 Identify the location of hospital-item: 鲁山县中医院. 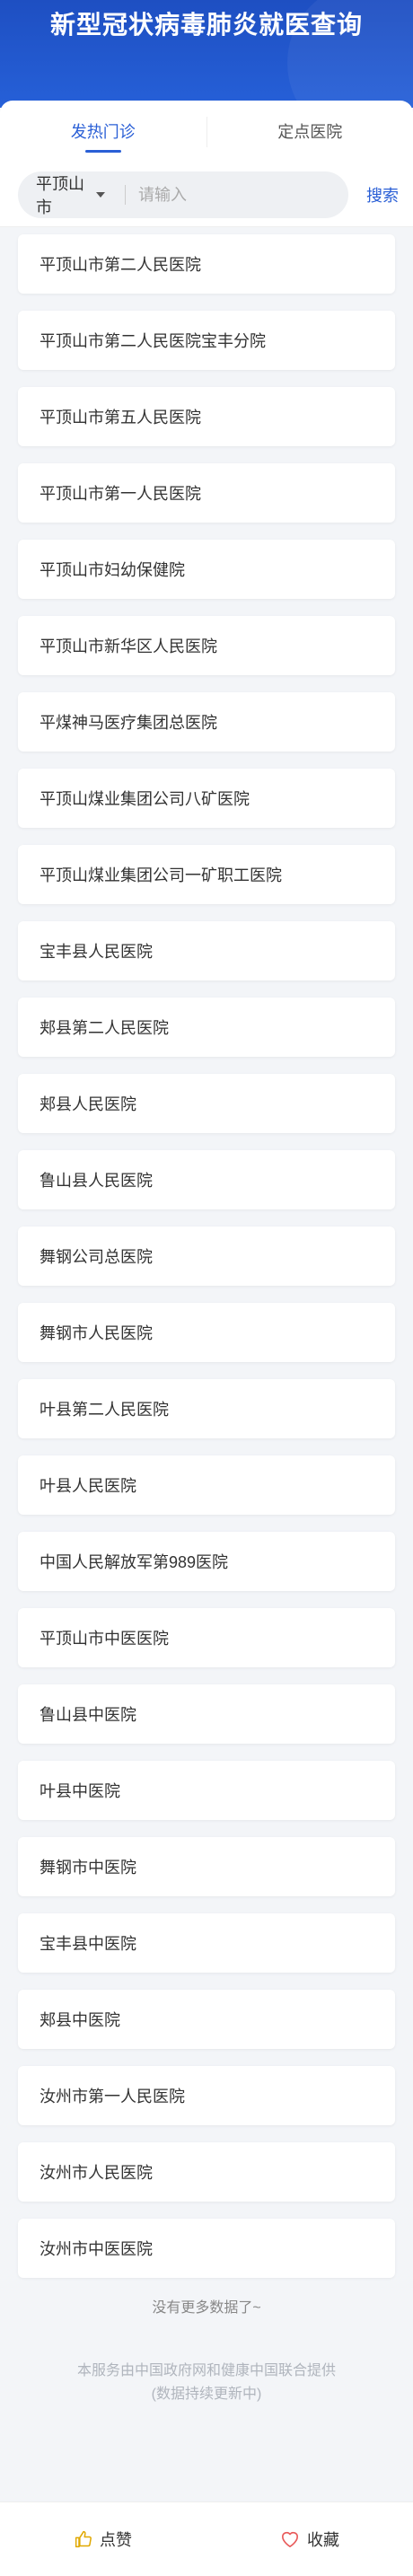
(207, 1714).